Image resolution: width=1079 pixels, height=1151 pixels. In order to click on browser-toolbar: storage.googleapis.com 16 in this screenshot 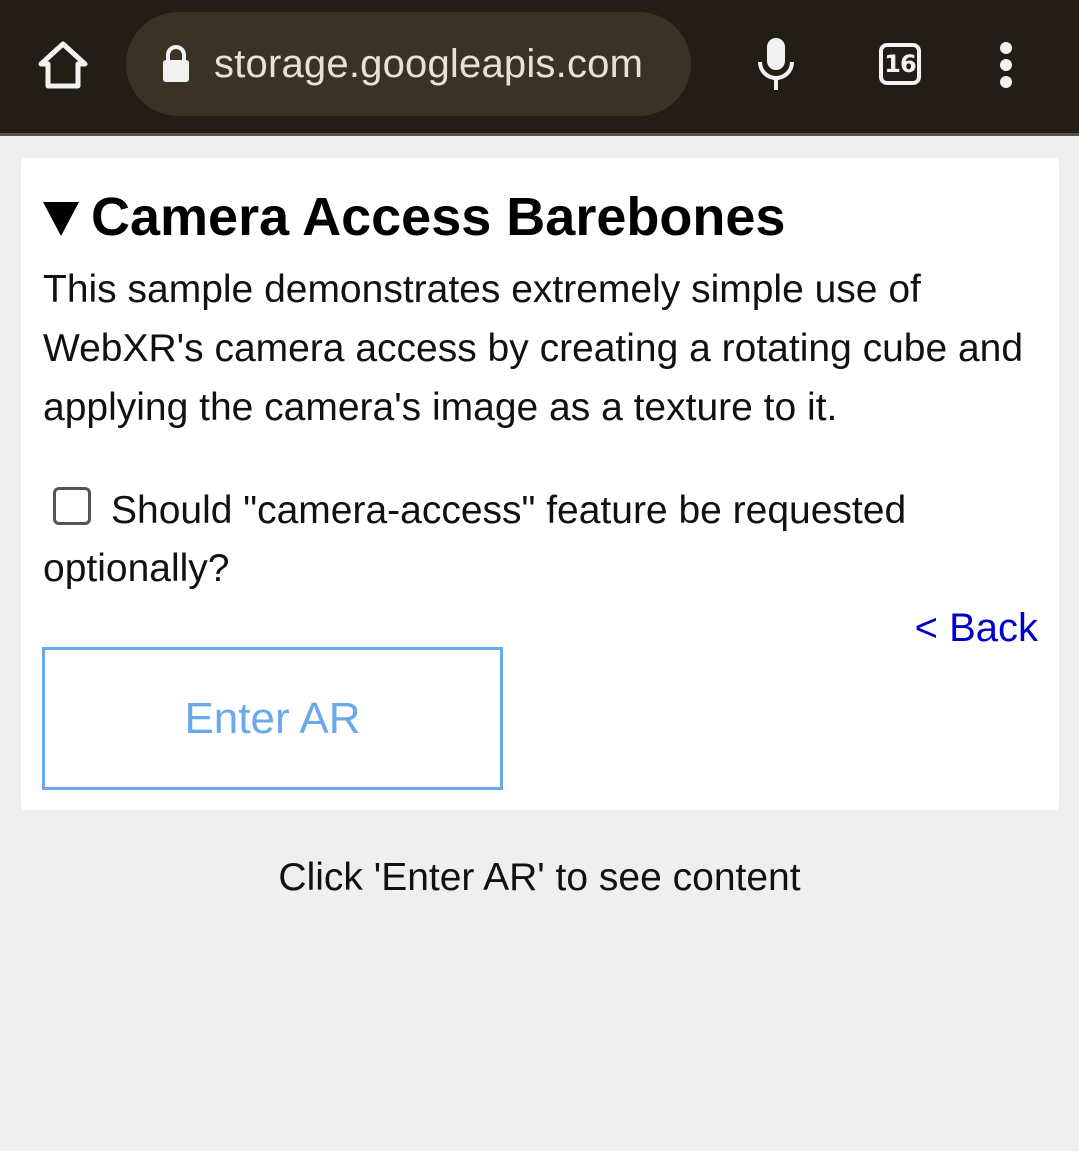, I will do `click(539, 68)`.